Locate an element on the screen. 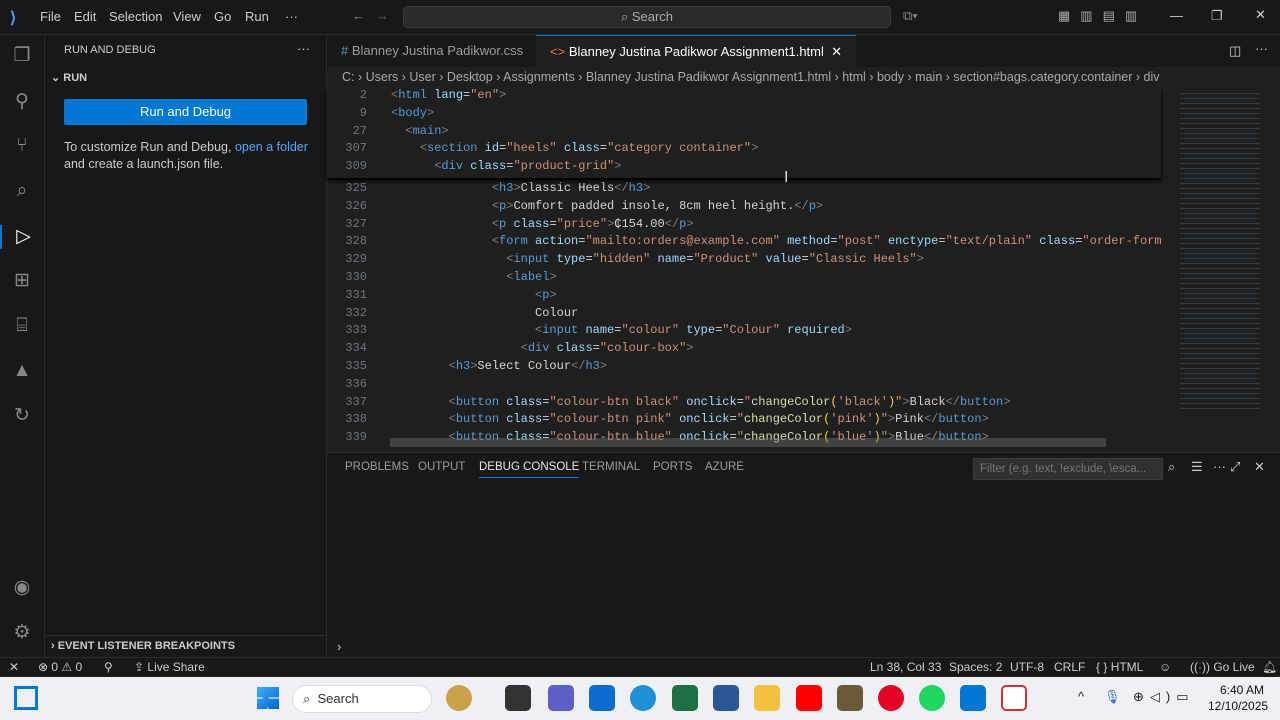 The image size is (1280, 720). maximize-icon: ❐ is located at coordinates (1217, 16).